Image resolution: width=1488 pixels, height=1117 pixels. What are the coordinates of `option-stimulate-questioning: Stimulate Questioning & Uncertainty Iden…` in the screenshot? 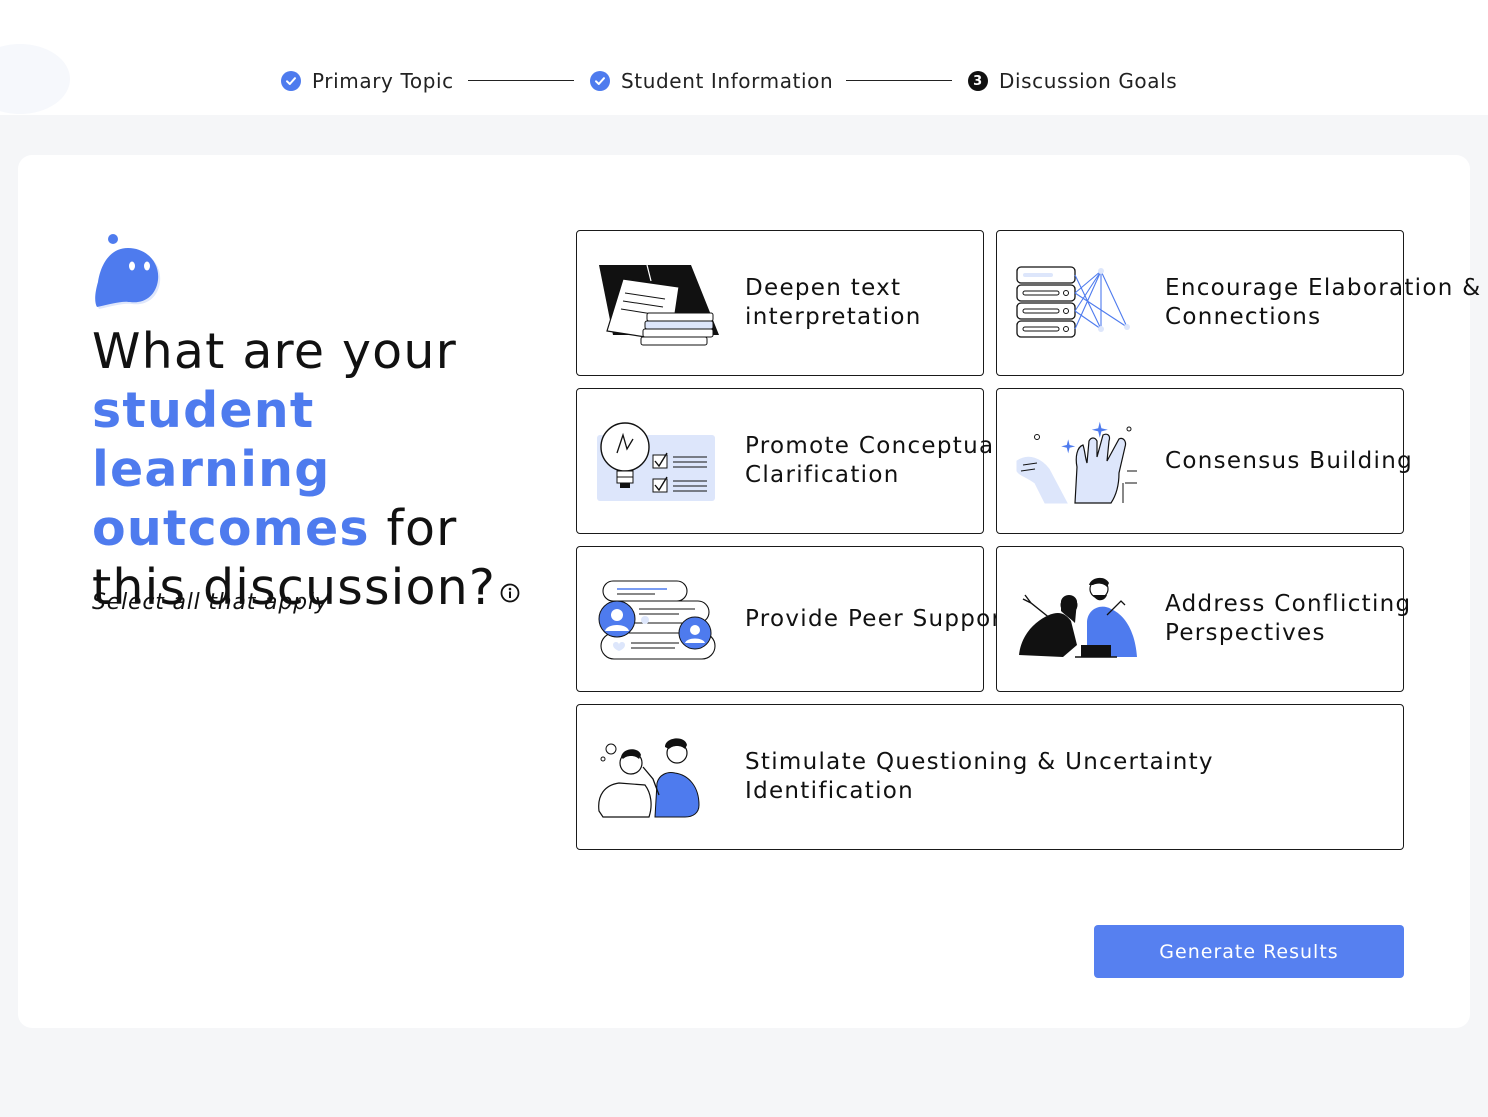 It's located at (990, 777).